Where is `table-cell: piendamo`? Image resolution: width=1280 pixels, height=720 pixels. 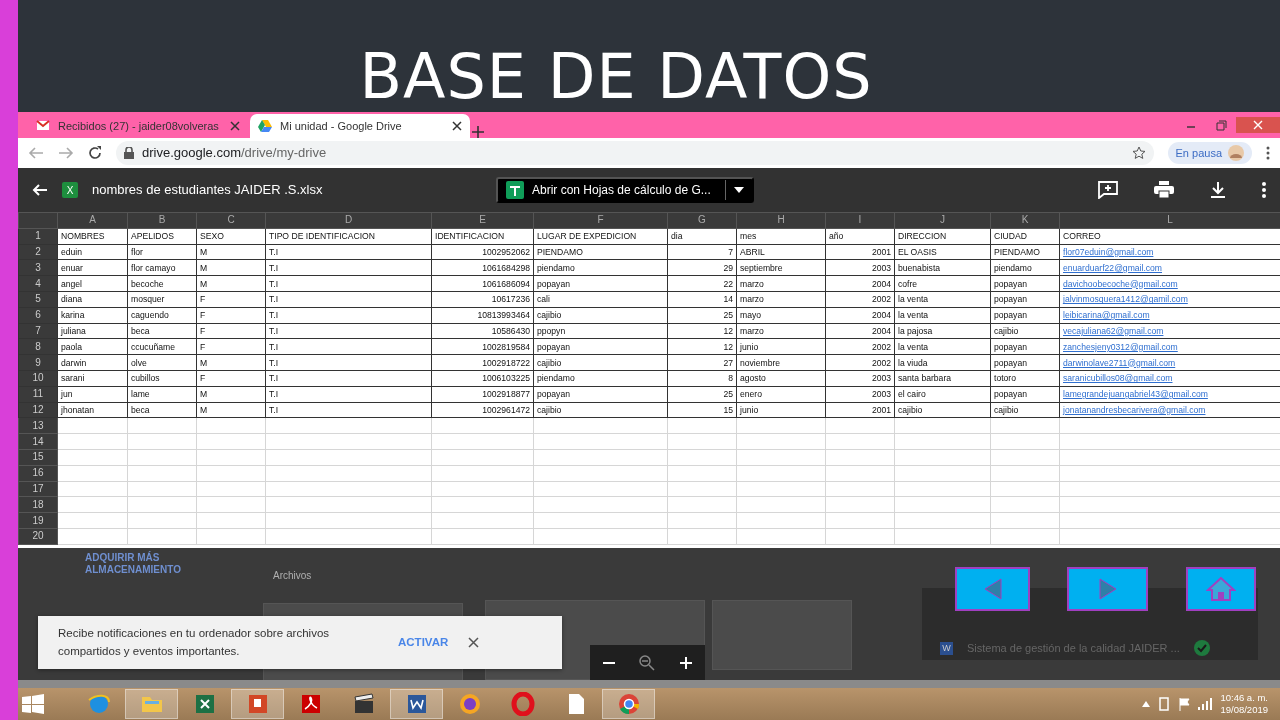
table-cell: piendamo is located at coordinates (600, 378).